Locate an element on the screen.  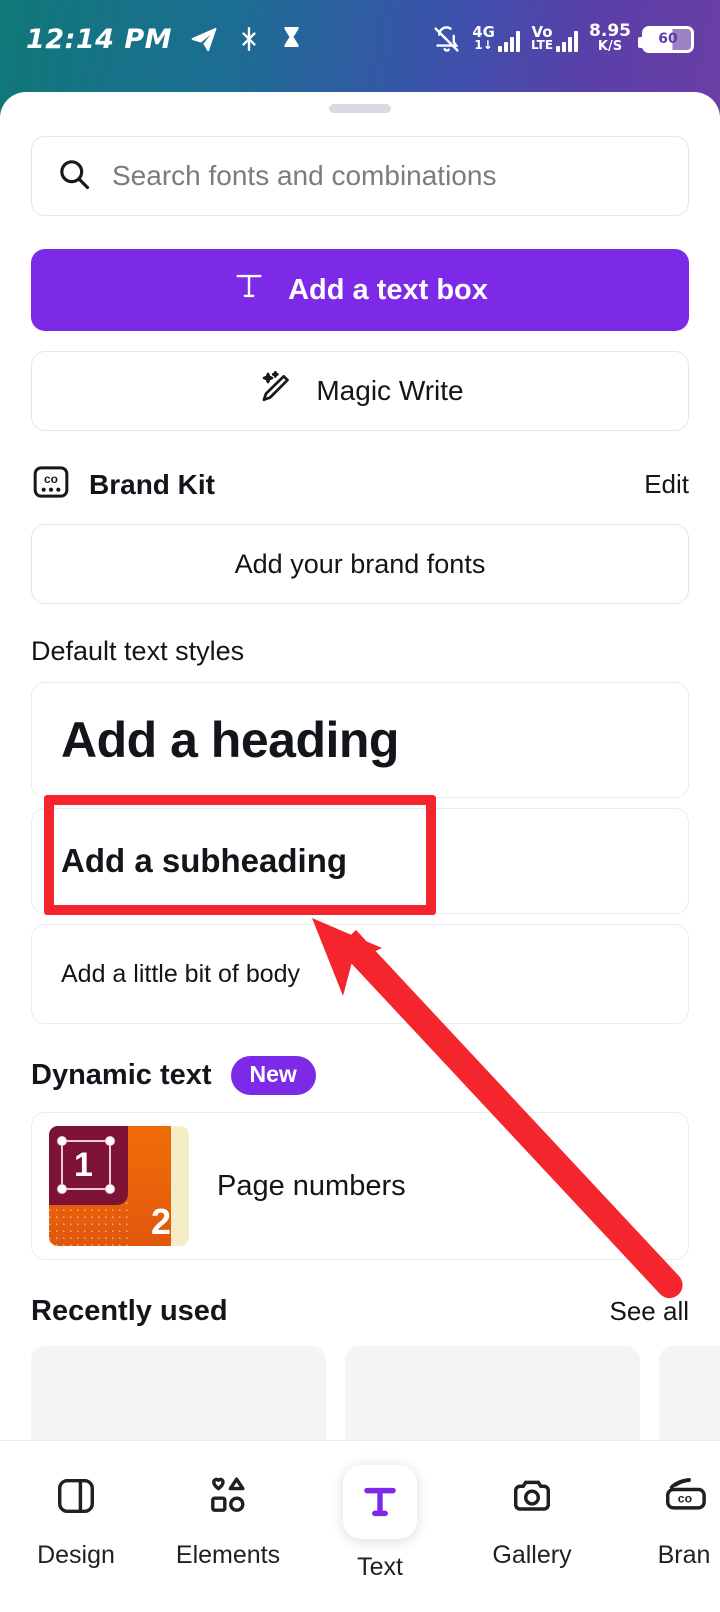
magic-write-button: Magic Write is located at coordinates (360, 391).